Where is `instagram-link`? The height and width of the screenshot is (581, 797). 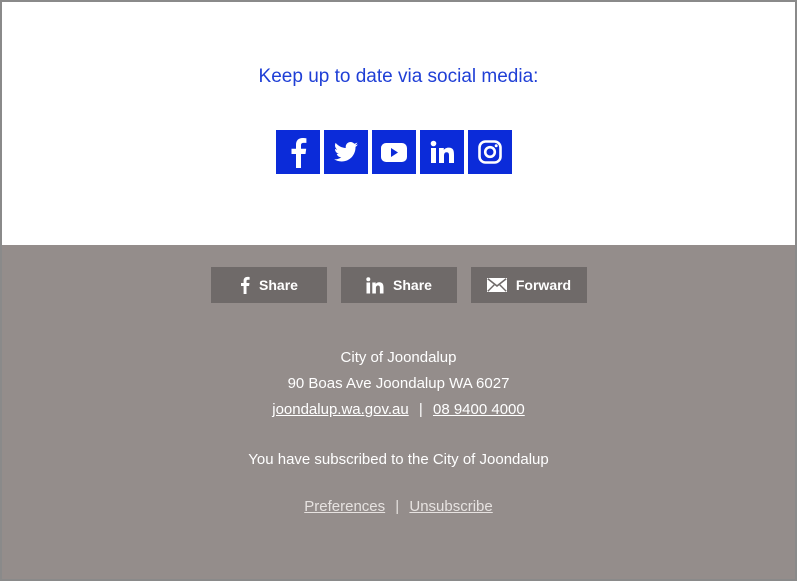 instagram-link is located at coordinates (490, 152).